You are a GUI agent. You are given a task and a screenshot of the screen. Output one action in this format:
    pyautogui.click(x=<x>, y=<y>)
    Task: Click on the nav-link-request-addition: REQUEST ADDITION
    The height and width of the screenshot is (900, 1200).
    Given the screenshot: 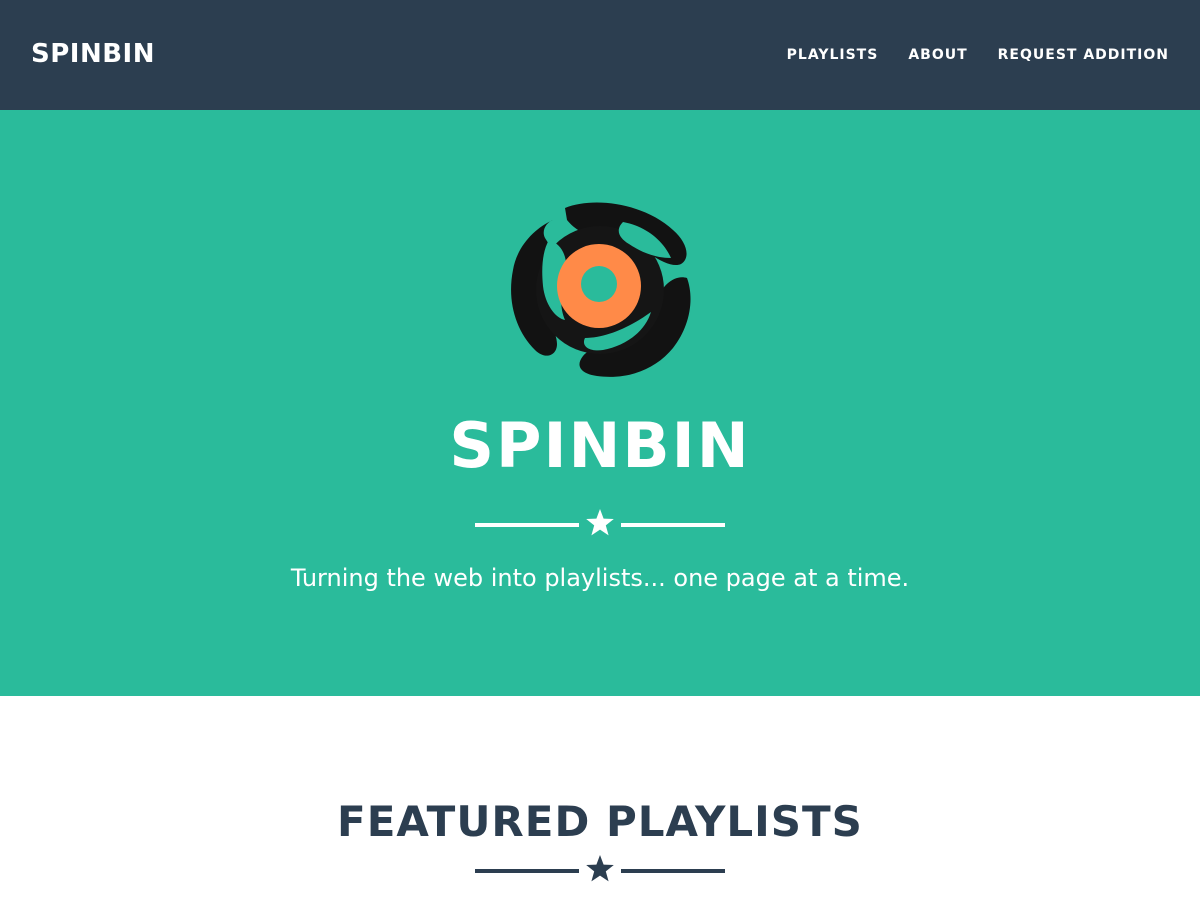 What is the action you would take?
    pyautogui.click(x=1083, y=55)
    